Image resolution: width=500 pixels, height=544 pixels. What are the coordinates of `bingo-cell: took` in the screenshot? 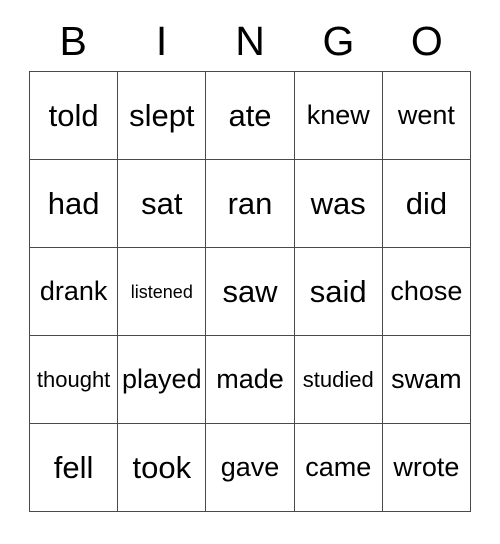 It's located at (162, 468).